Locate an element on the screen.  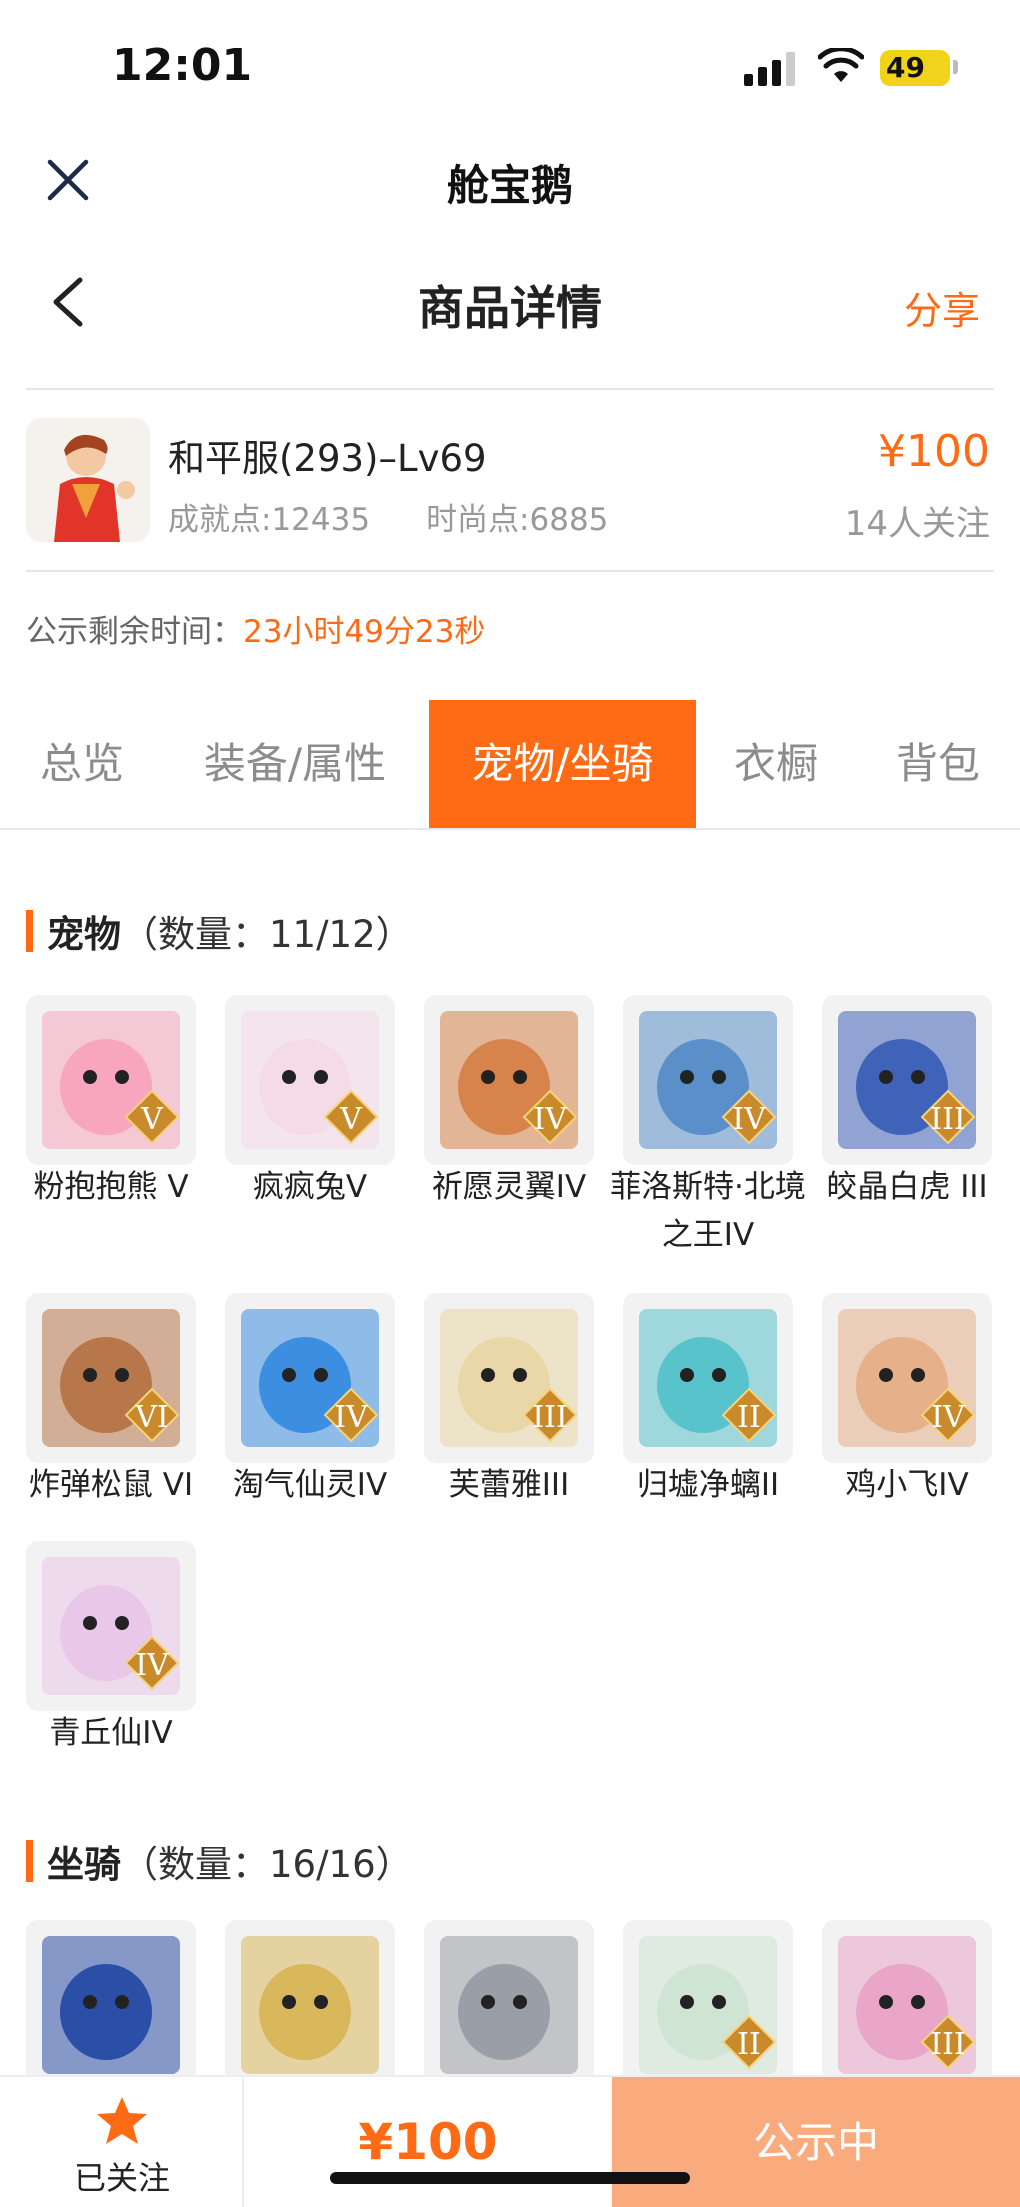
product-price: ¥100 is located at coordinates (934, 451).